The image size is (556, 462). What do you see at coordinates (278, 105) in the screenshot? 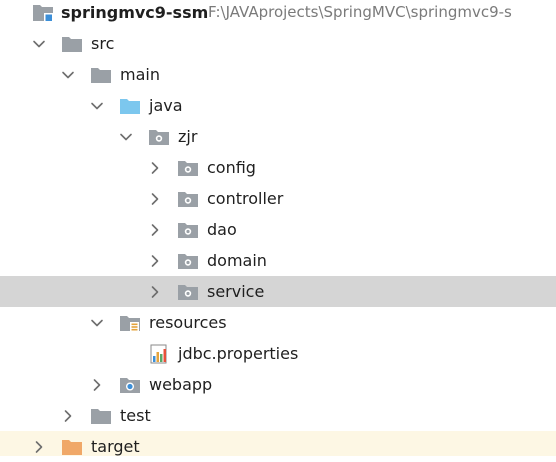
I see `tree-row-java: java` at bounding box center [278, 105].